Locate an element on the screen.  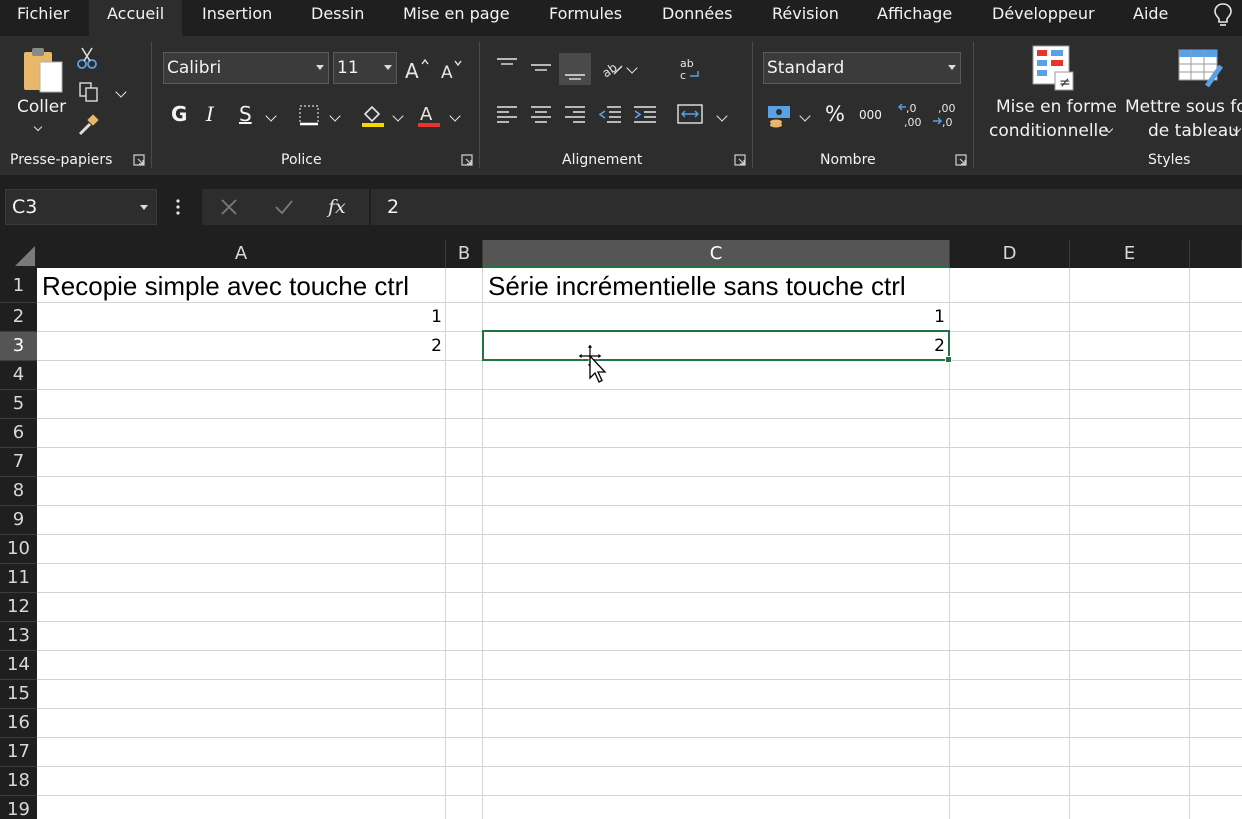
row-header-7: 7 is located at coordinates (18, 462).